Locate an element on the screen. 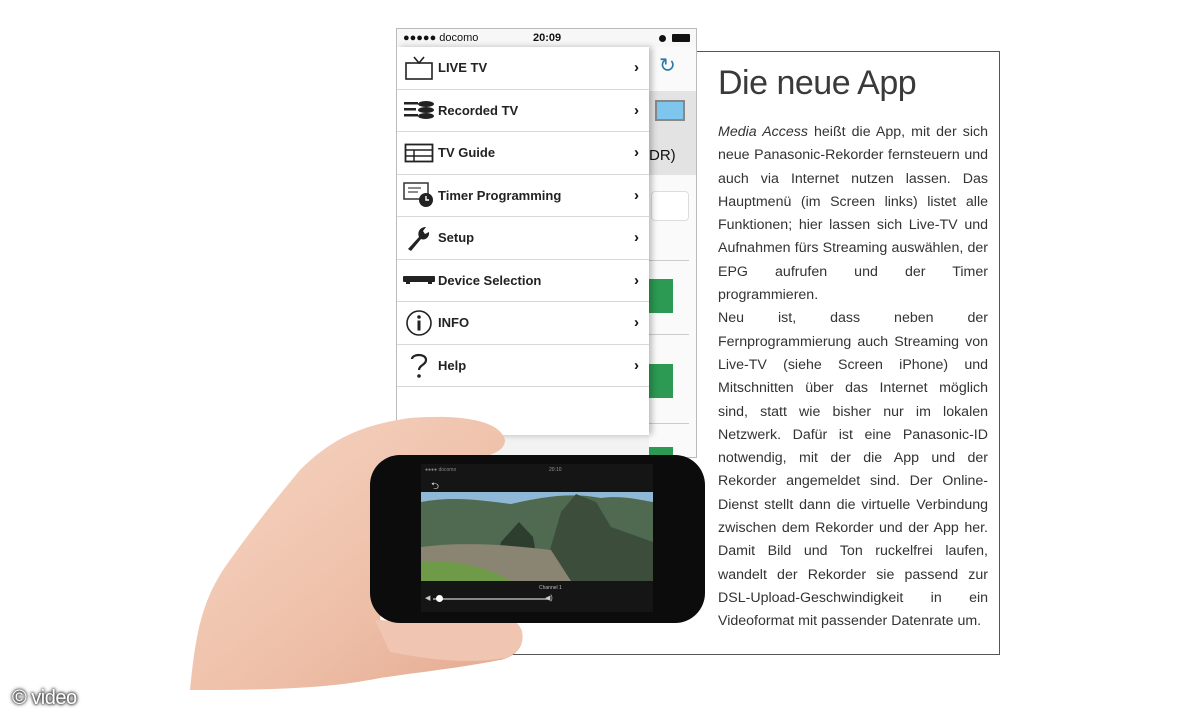  copyright-watermark: © video is located at coordinates (44, 698).